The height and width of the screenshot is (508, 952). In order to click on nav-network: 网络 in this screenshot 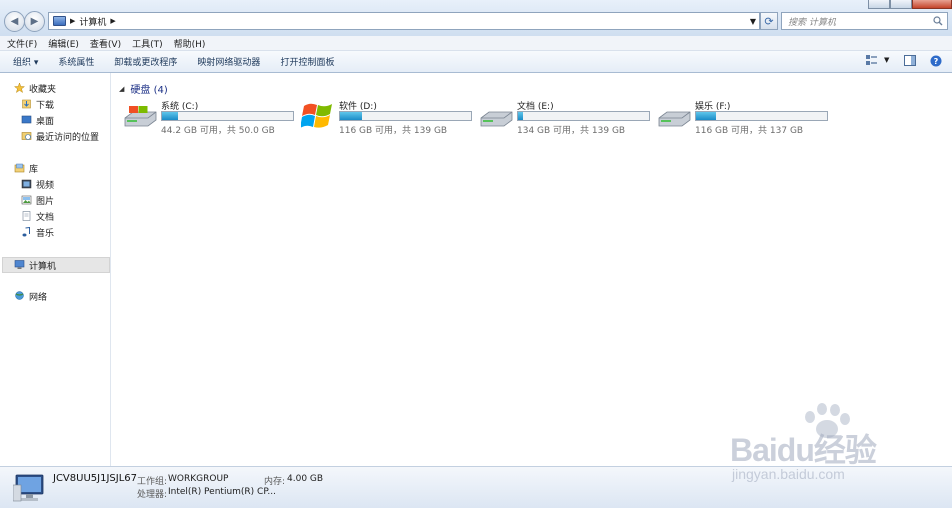, I will do `click(30, 296)`.